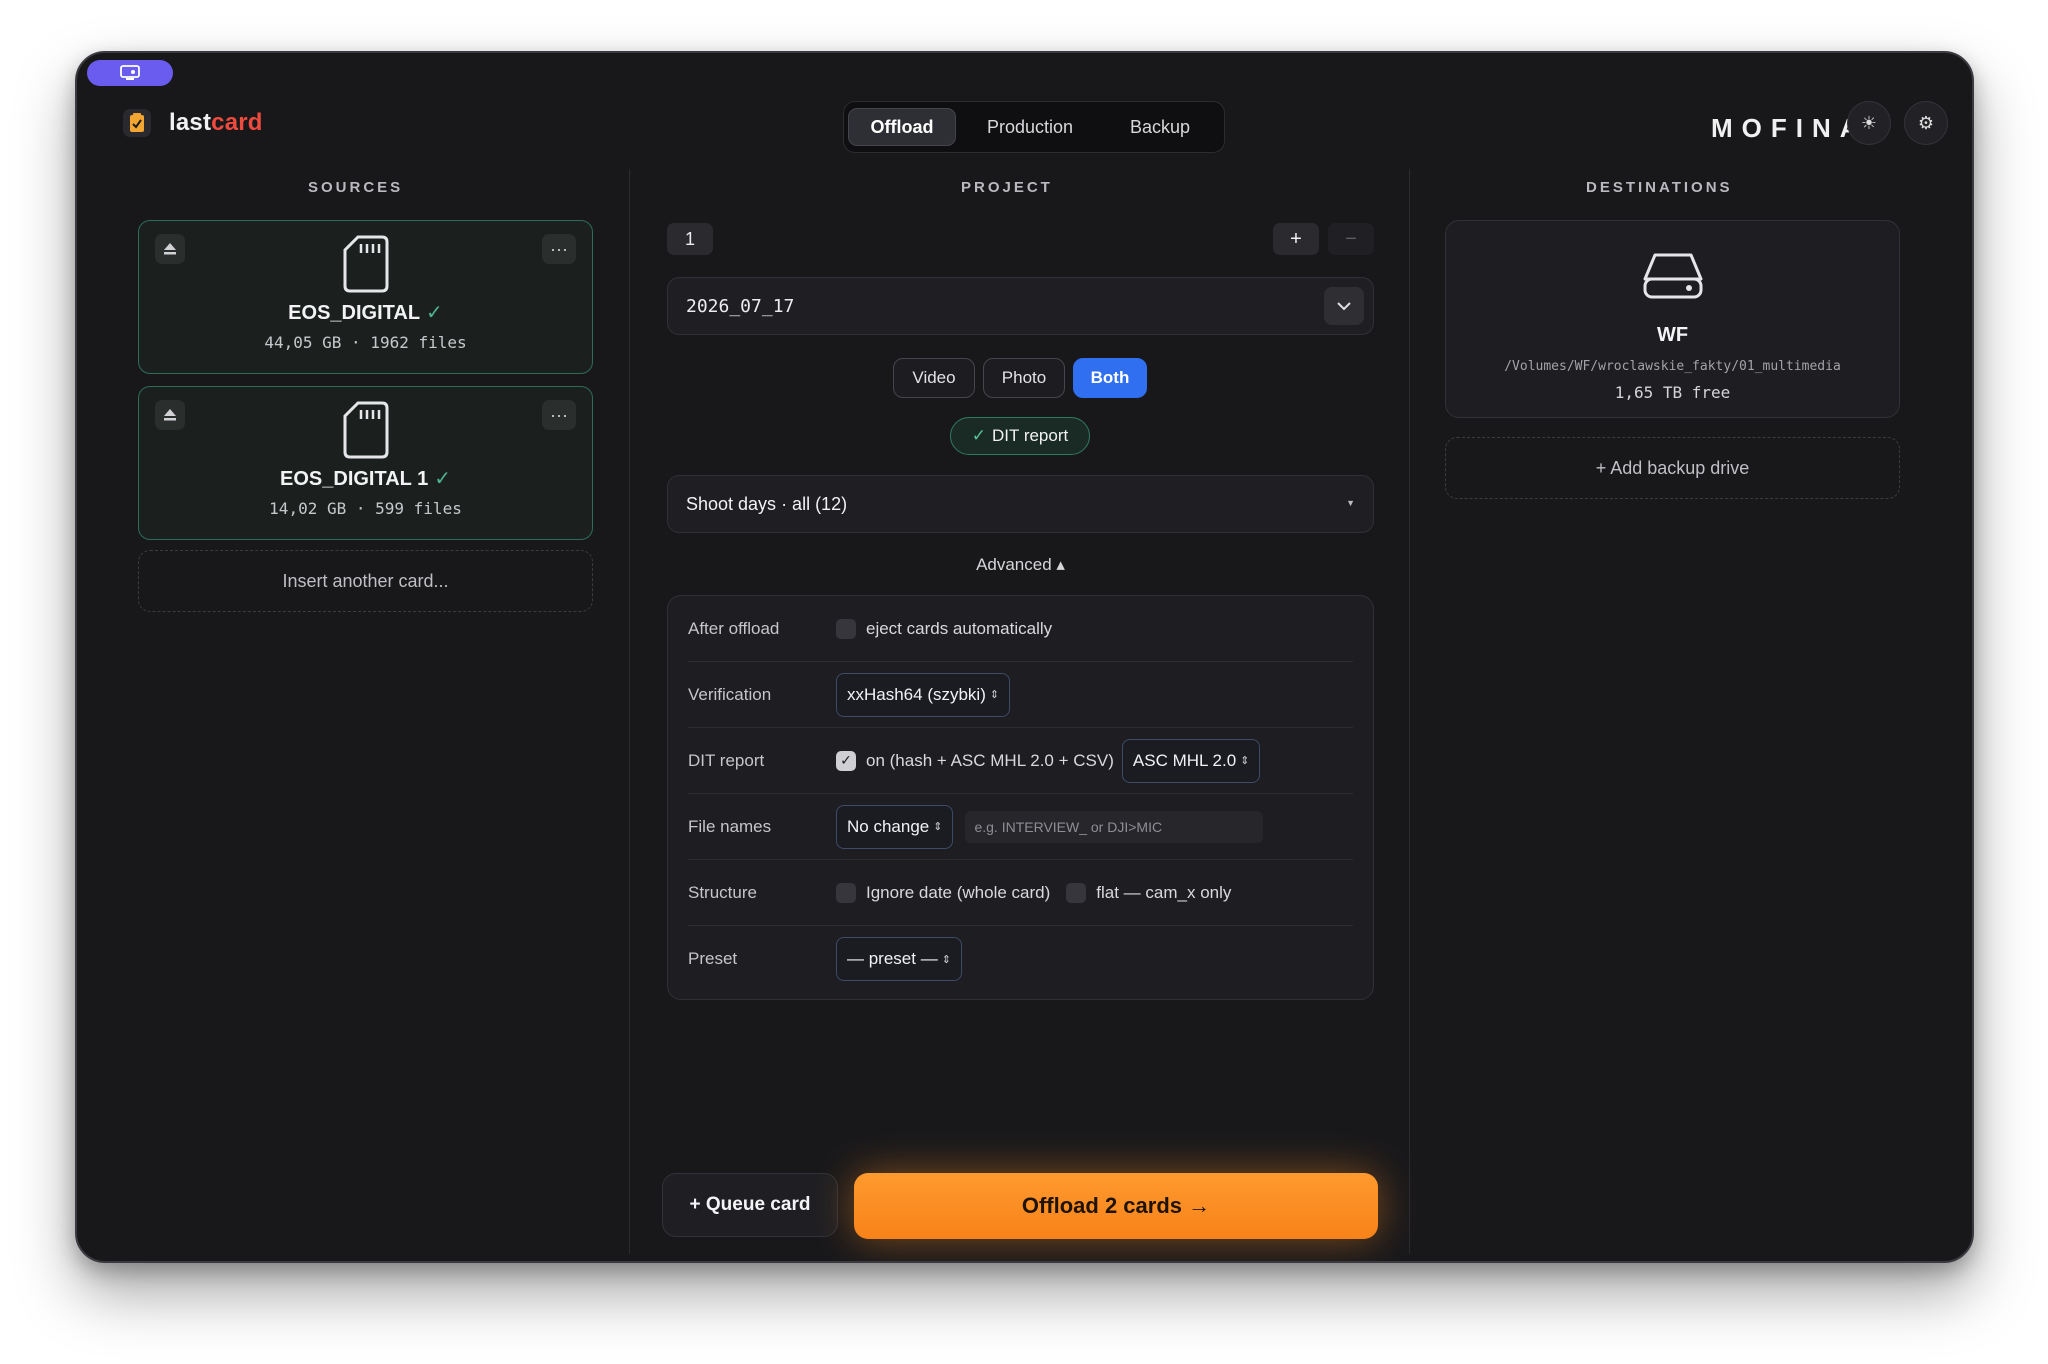 This screenshot has width=2048, height=1364. Describe the element at coordinates (990, 760) in the screenshot. I see `dit-report-option: on (hash + ASC MHL 2.0 + CSV)` at that location.